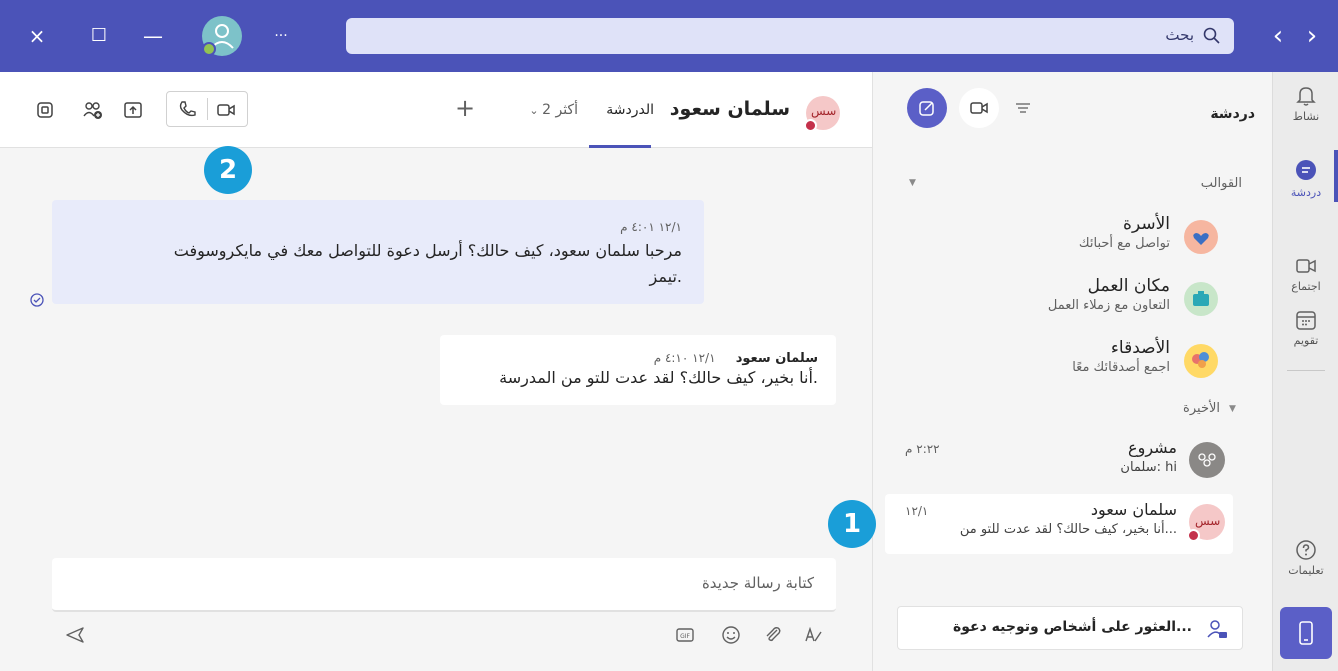 Image resolution: width=1338 pixels, height=671 pixels. Describe the element at coordinates (1201, 237) in the screenshot. I see `family-icon` at that location.